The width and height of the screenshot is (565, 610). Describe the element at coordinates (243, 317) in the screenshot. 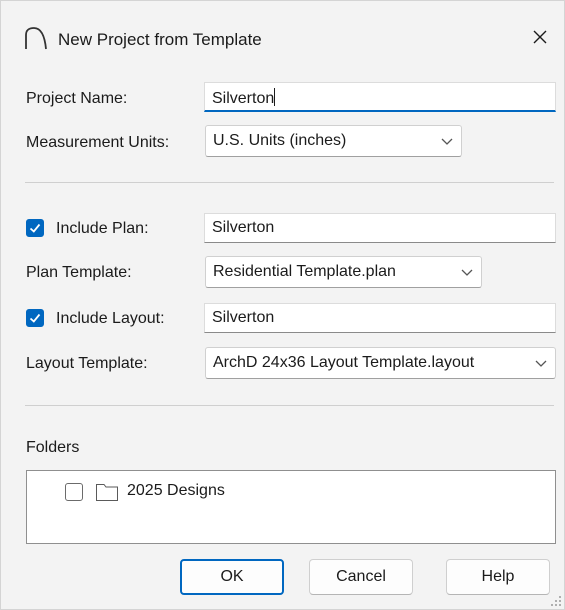

I see `layout-name-value: Silverton` at that location.